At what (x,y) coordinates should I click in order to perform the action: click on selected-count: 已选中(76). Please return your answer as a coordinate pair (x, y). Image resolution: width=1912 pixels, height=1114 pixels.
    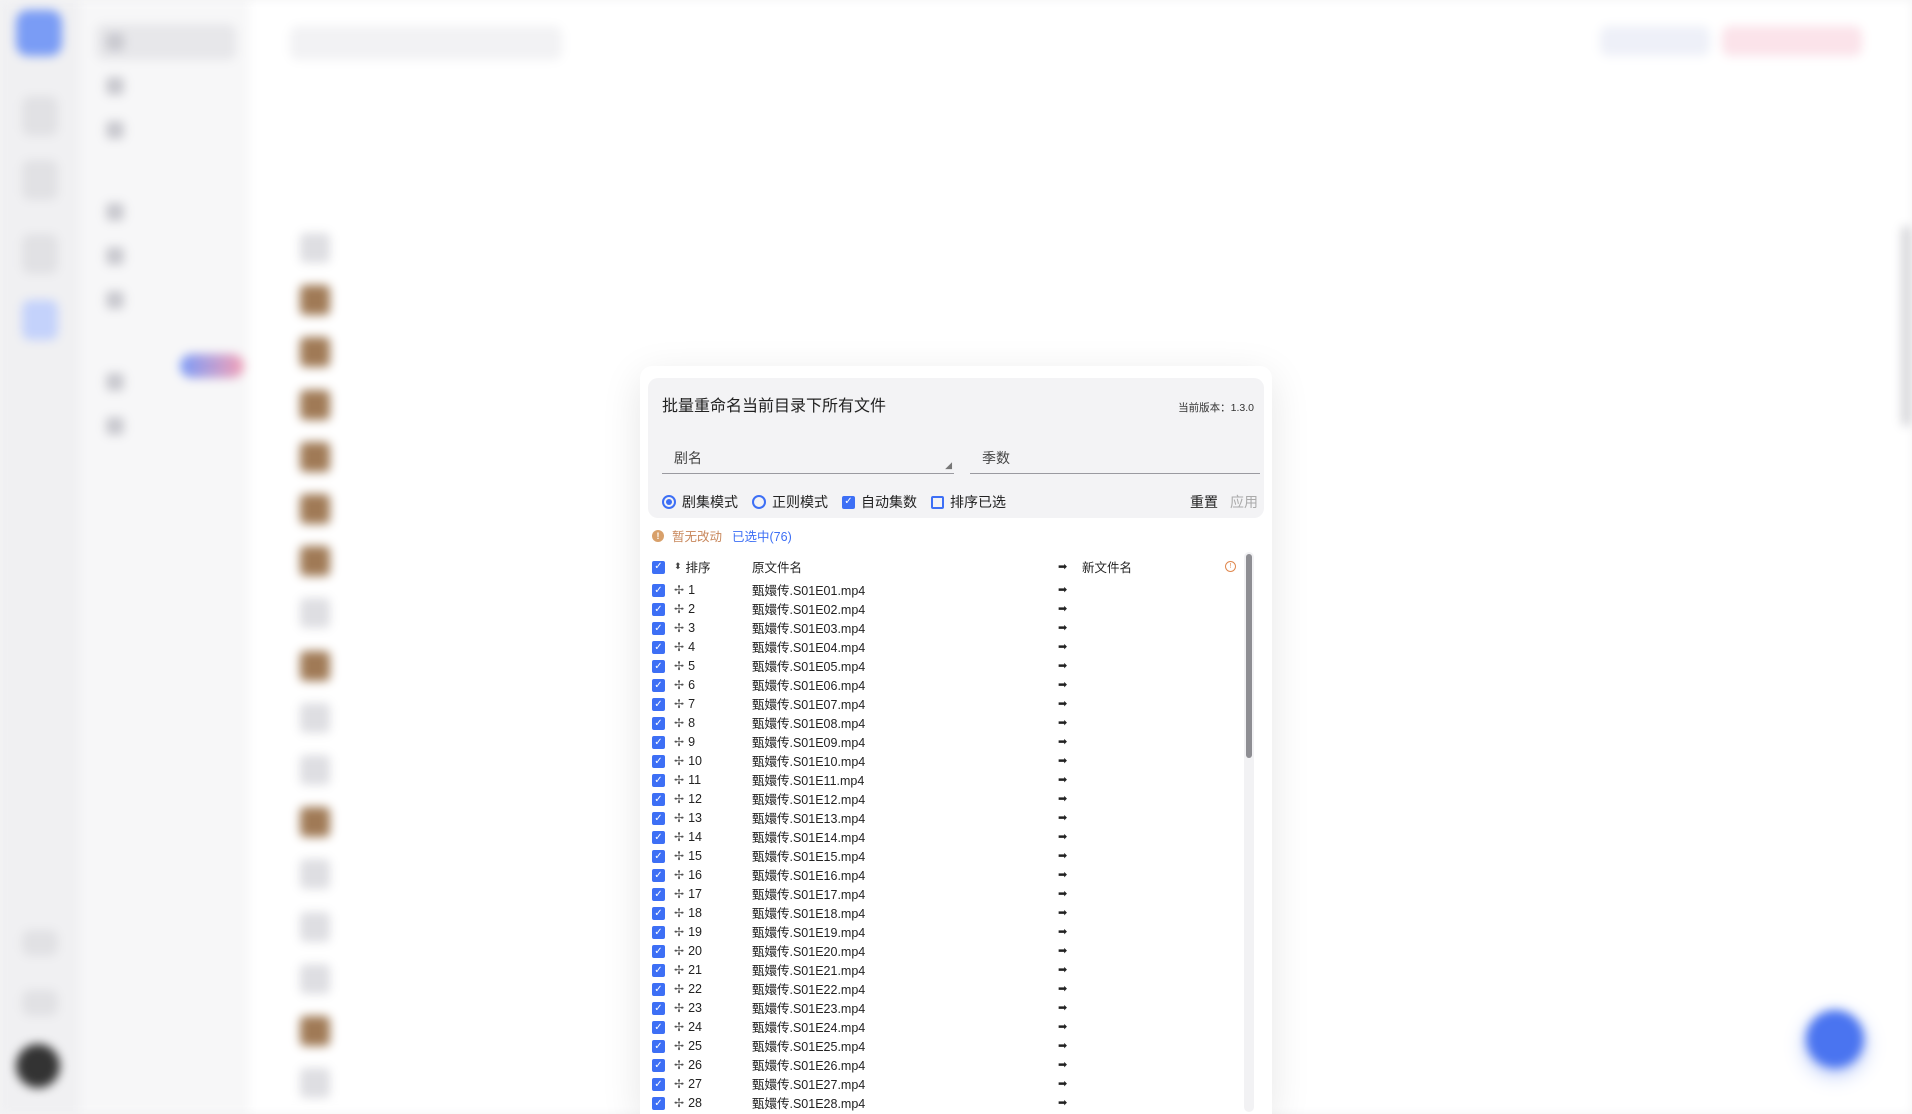
    Looking at the image, I should click on (762, 535).